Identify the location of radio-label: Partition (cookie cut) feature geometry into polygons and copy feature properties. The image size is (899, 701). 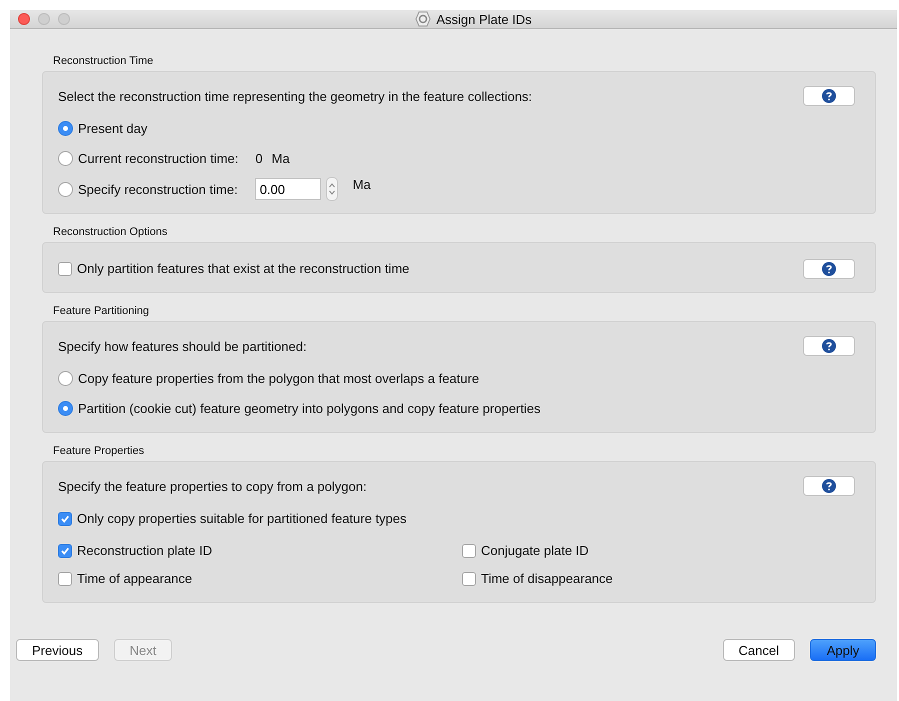
(309, 408).